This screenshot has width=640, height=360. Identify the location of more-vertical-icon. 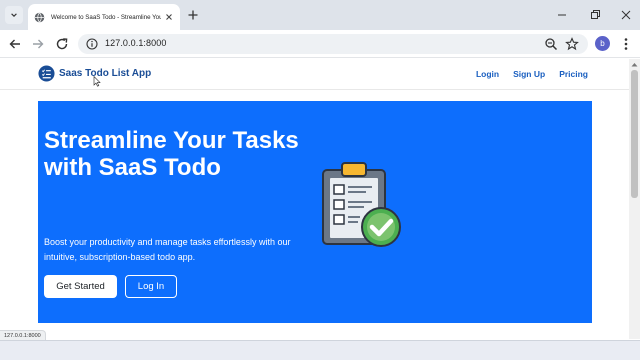
(626, 44).